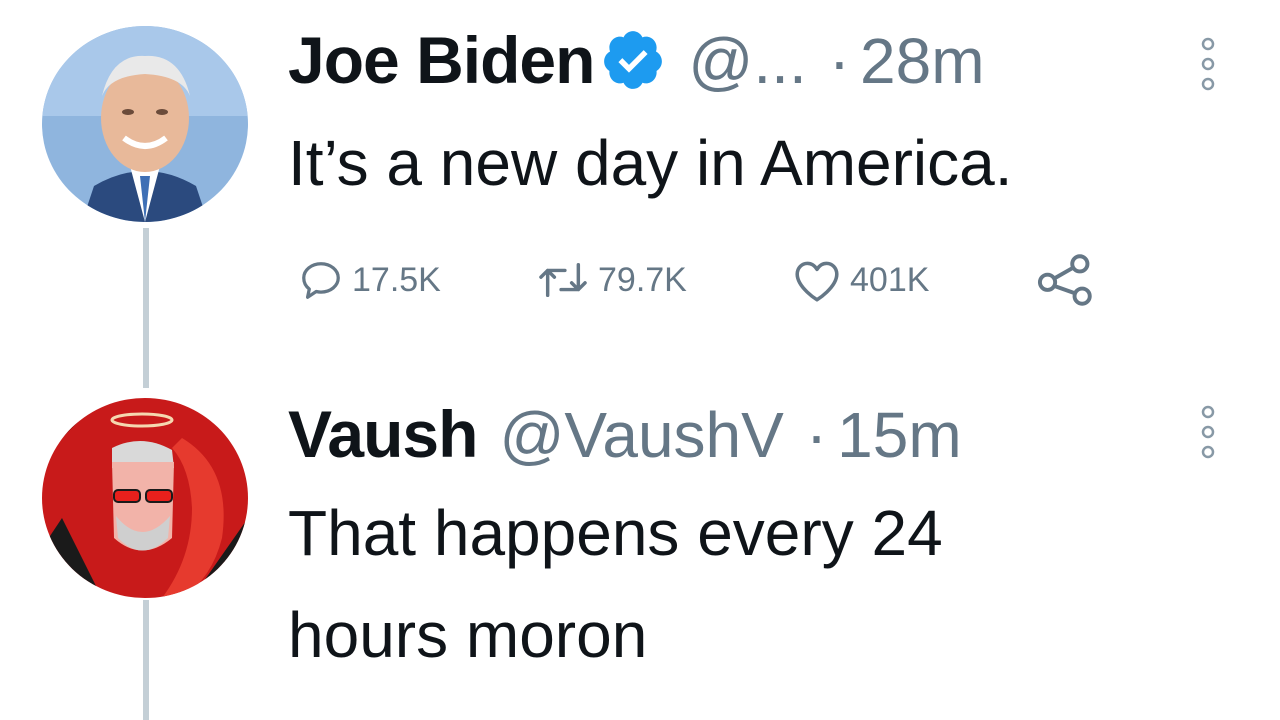 Image resolution: width=1280 pixels, height=720 pixels. Describe the element at coordinates (890, 279) in the screenshot. I see `like-count: 401K` at that location.